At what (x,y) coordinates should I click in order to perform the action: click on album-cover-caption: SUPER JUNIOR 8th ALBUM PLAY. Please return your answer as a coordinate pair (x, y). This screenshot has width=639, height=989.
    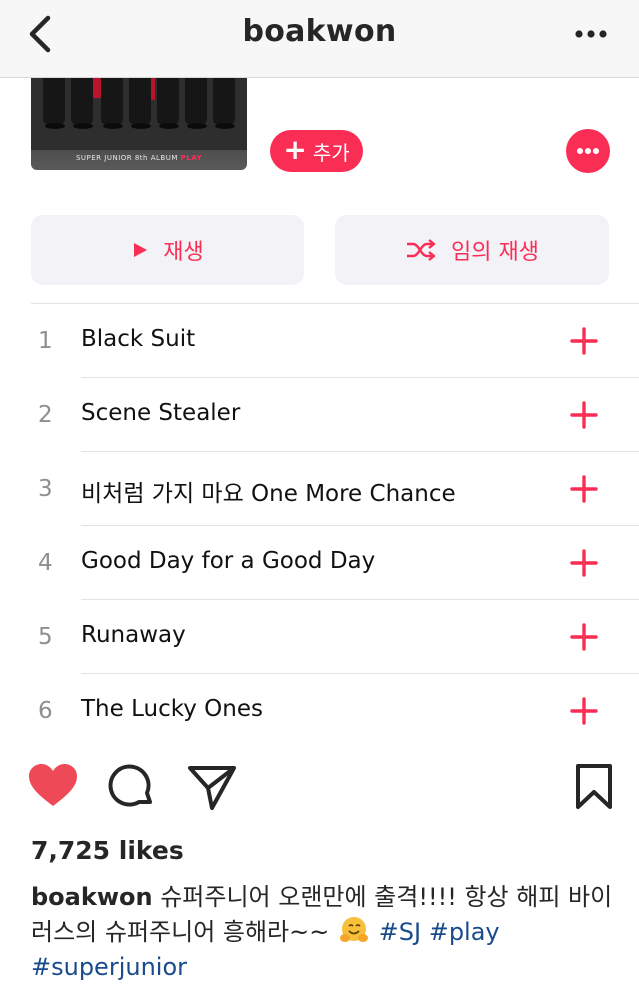
    Looking at the image, I should click on (139, 158).